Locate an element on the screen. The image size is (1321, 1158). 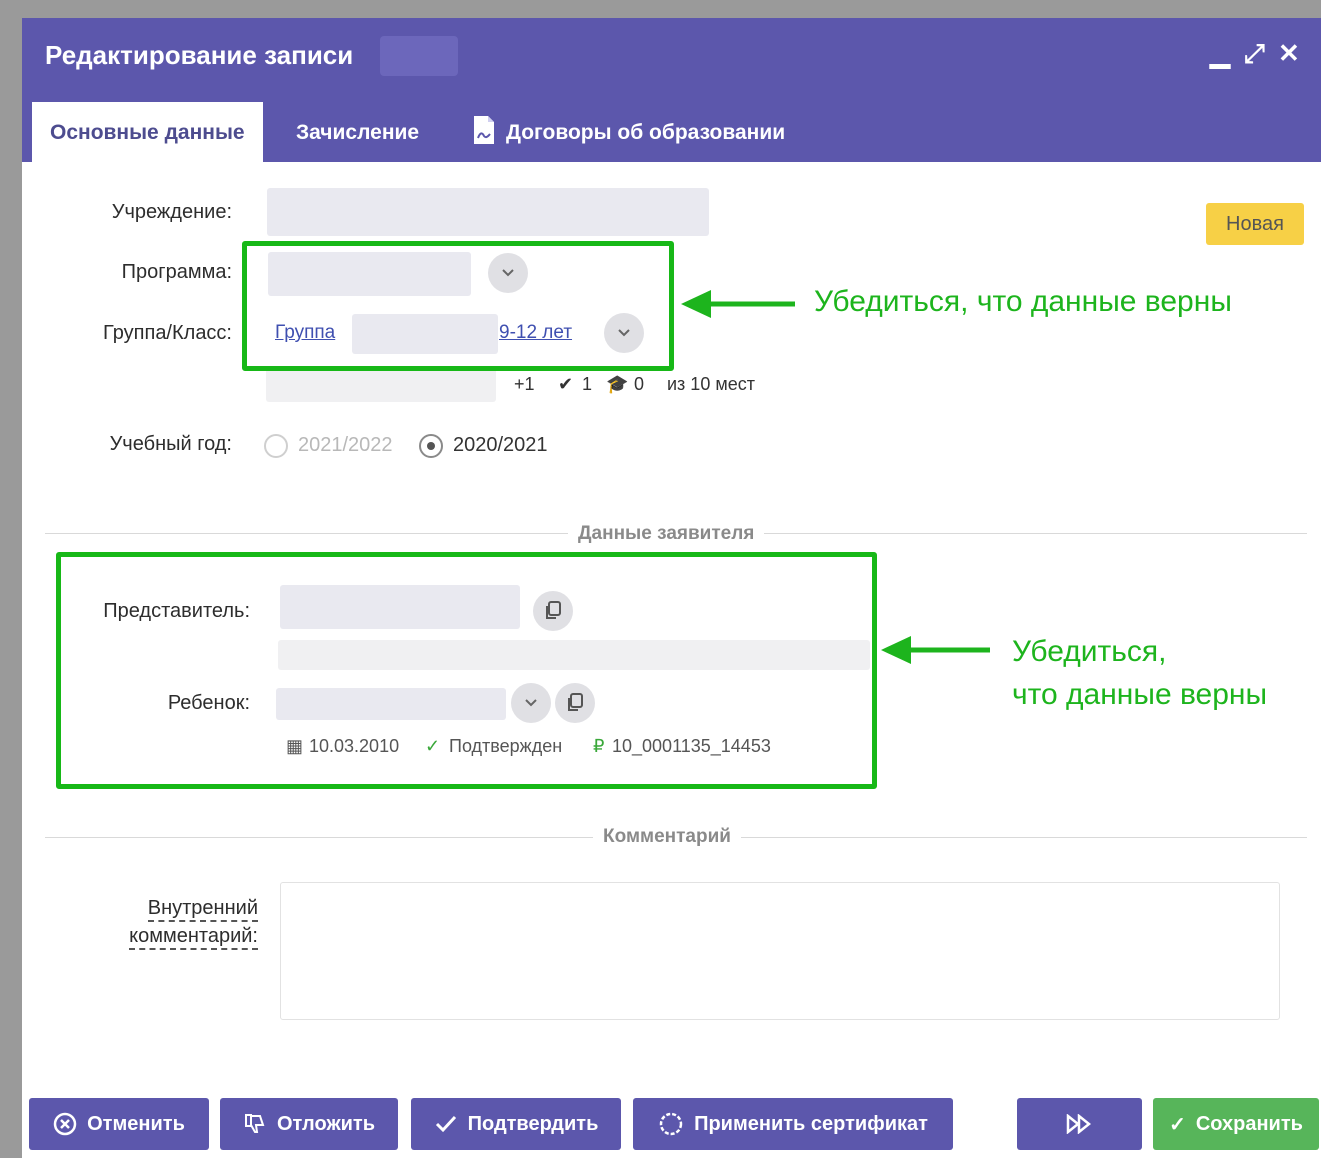
academic-year-label: Учебный год: is located at coordinates (170, 444).